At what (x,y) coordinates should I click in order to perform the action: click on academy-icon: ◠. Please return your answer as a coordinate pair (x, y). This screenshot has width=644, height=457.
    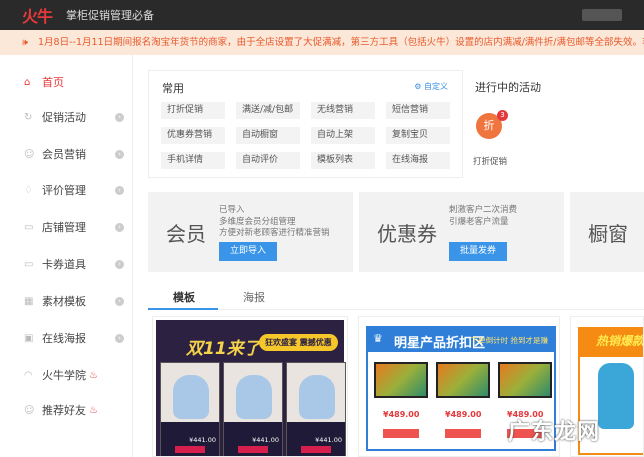
    Looking at the image, I should click on (28, 375).